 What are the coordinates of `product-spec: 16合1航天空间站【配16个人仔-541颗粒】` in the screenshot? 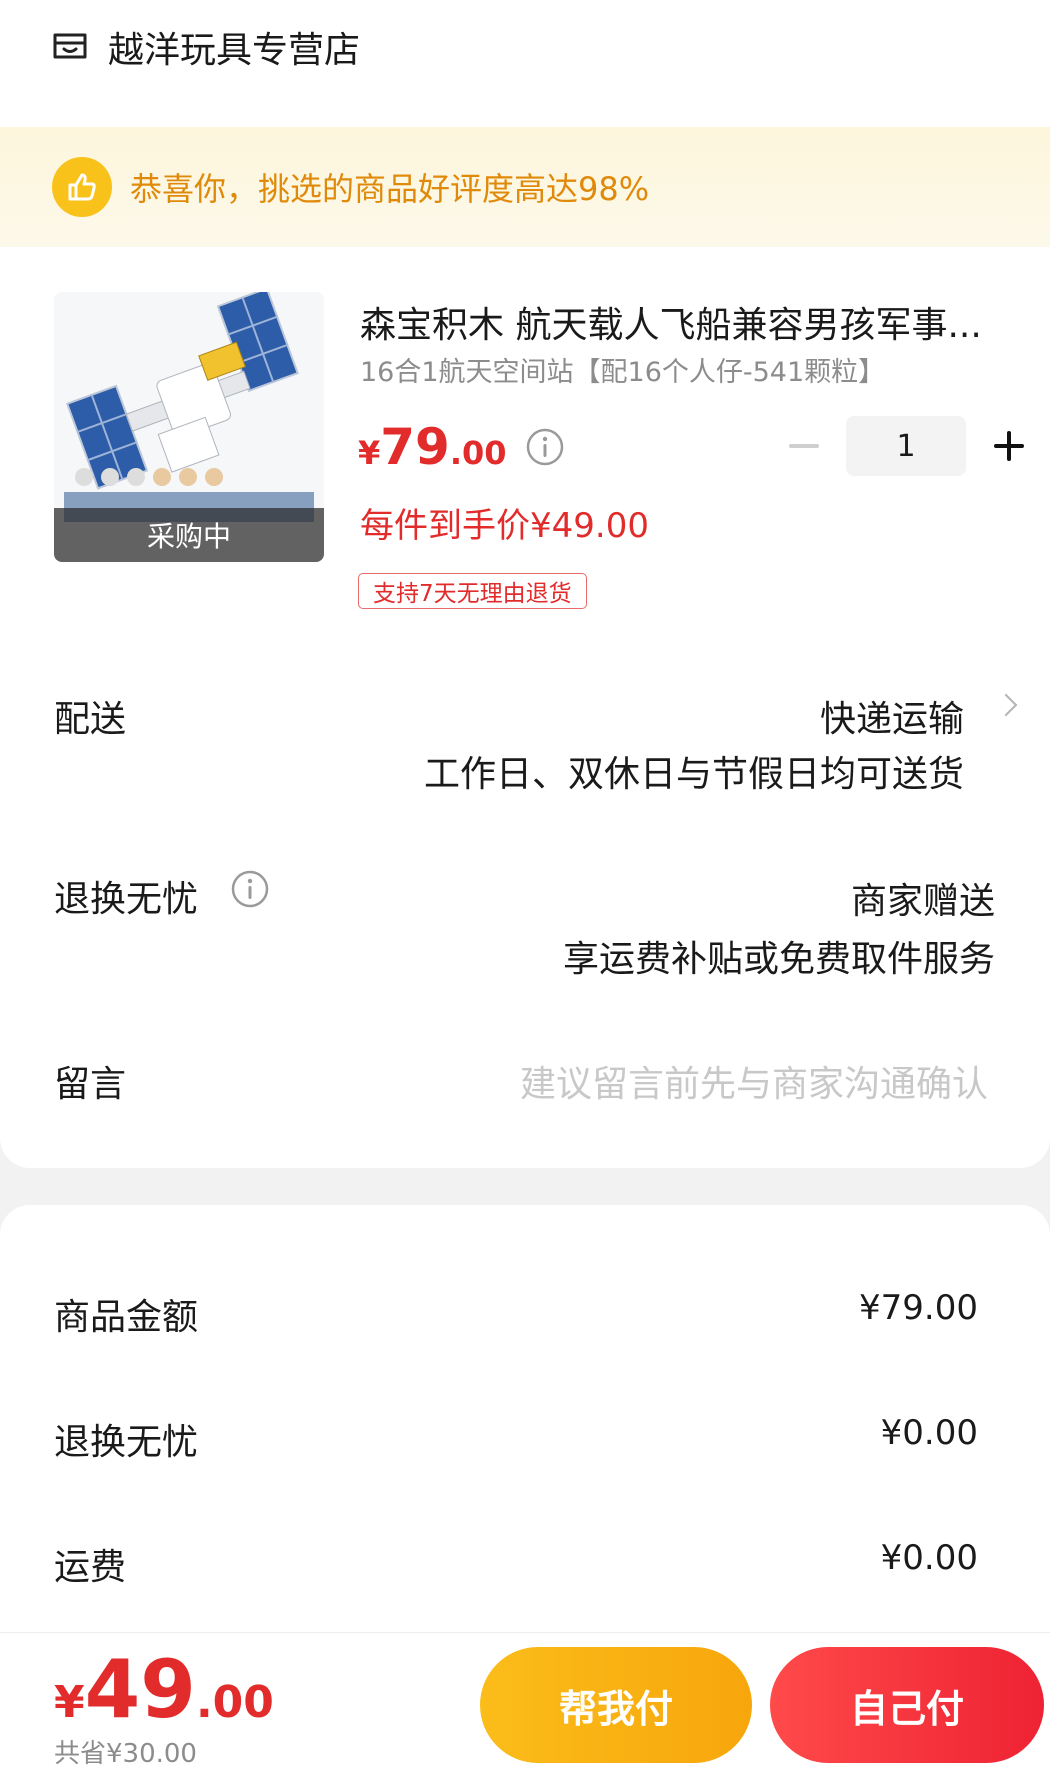 It's located at (622, 369).